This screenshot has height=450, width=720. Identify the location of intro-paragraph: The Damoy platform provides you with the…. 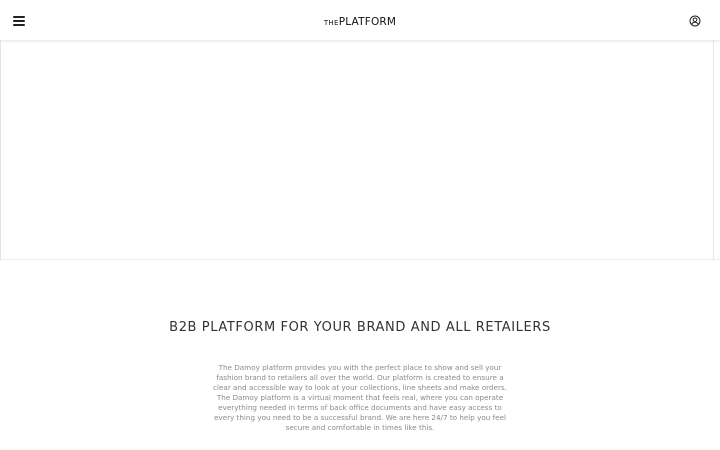
(360, 397).